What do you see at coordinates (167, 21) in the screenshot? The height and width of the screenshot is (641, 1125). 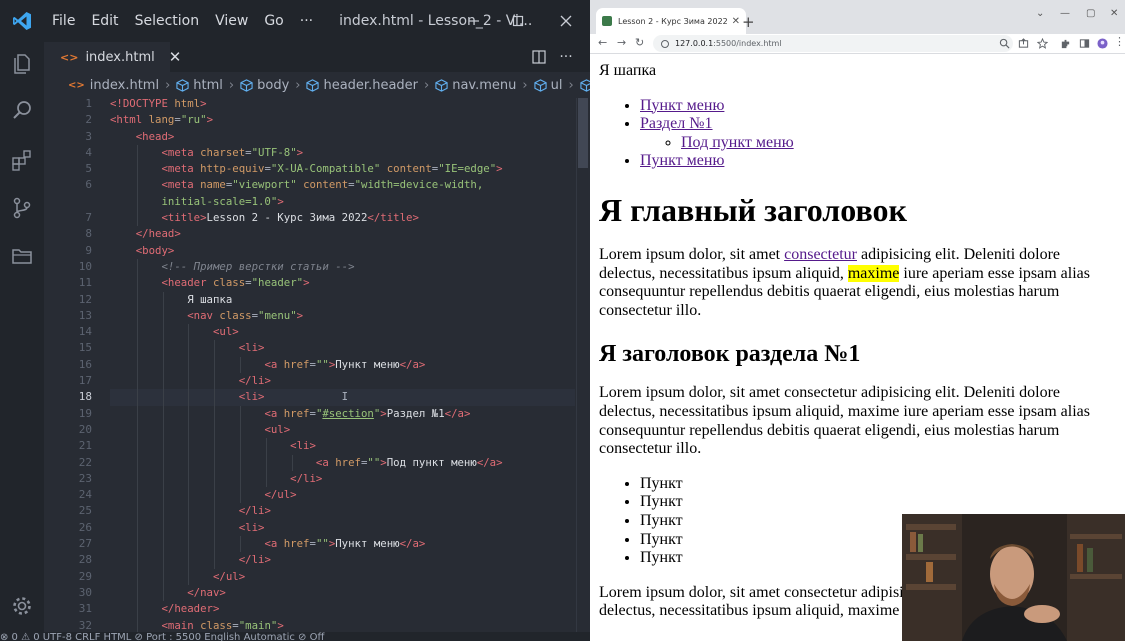 I see `menu-selection: Selection` at bounding box center [167, 21].